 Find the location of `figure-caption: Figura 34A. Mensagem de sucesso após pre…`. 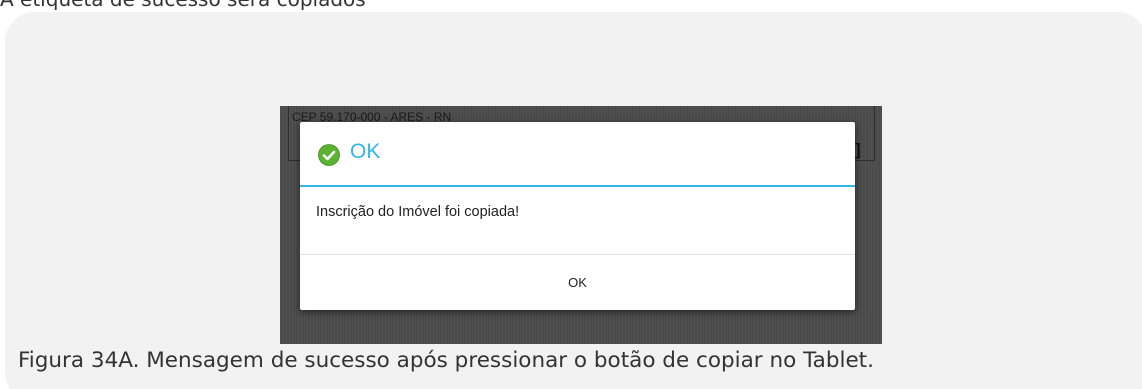

figure-caption: Figura 34A. Mensagem de sucesso após pre… is located at coordinates (446, 360).